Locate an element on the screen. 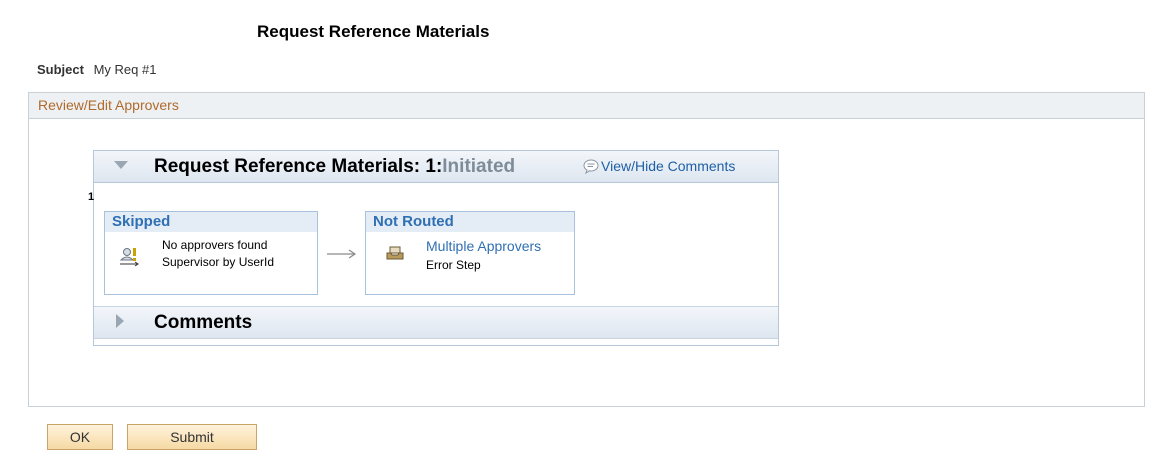 Image resolution: width=1151 pixels, height=461 pixels. approval-flow-title-text: Request Reference Materials: 1: is located at coordinates (298, 166).